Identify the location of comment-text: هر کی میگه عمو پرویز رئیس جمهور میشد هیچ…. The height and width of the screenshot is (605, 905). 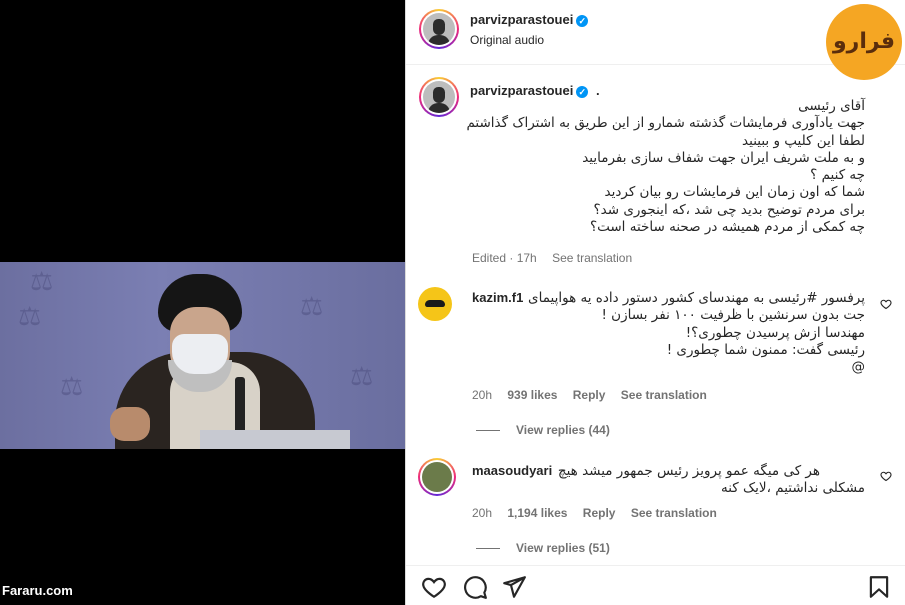
(711, 480).